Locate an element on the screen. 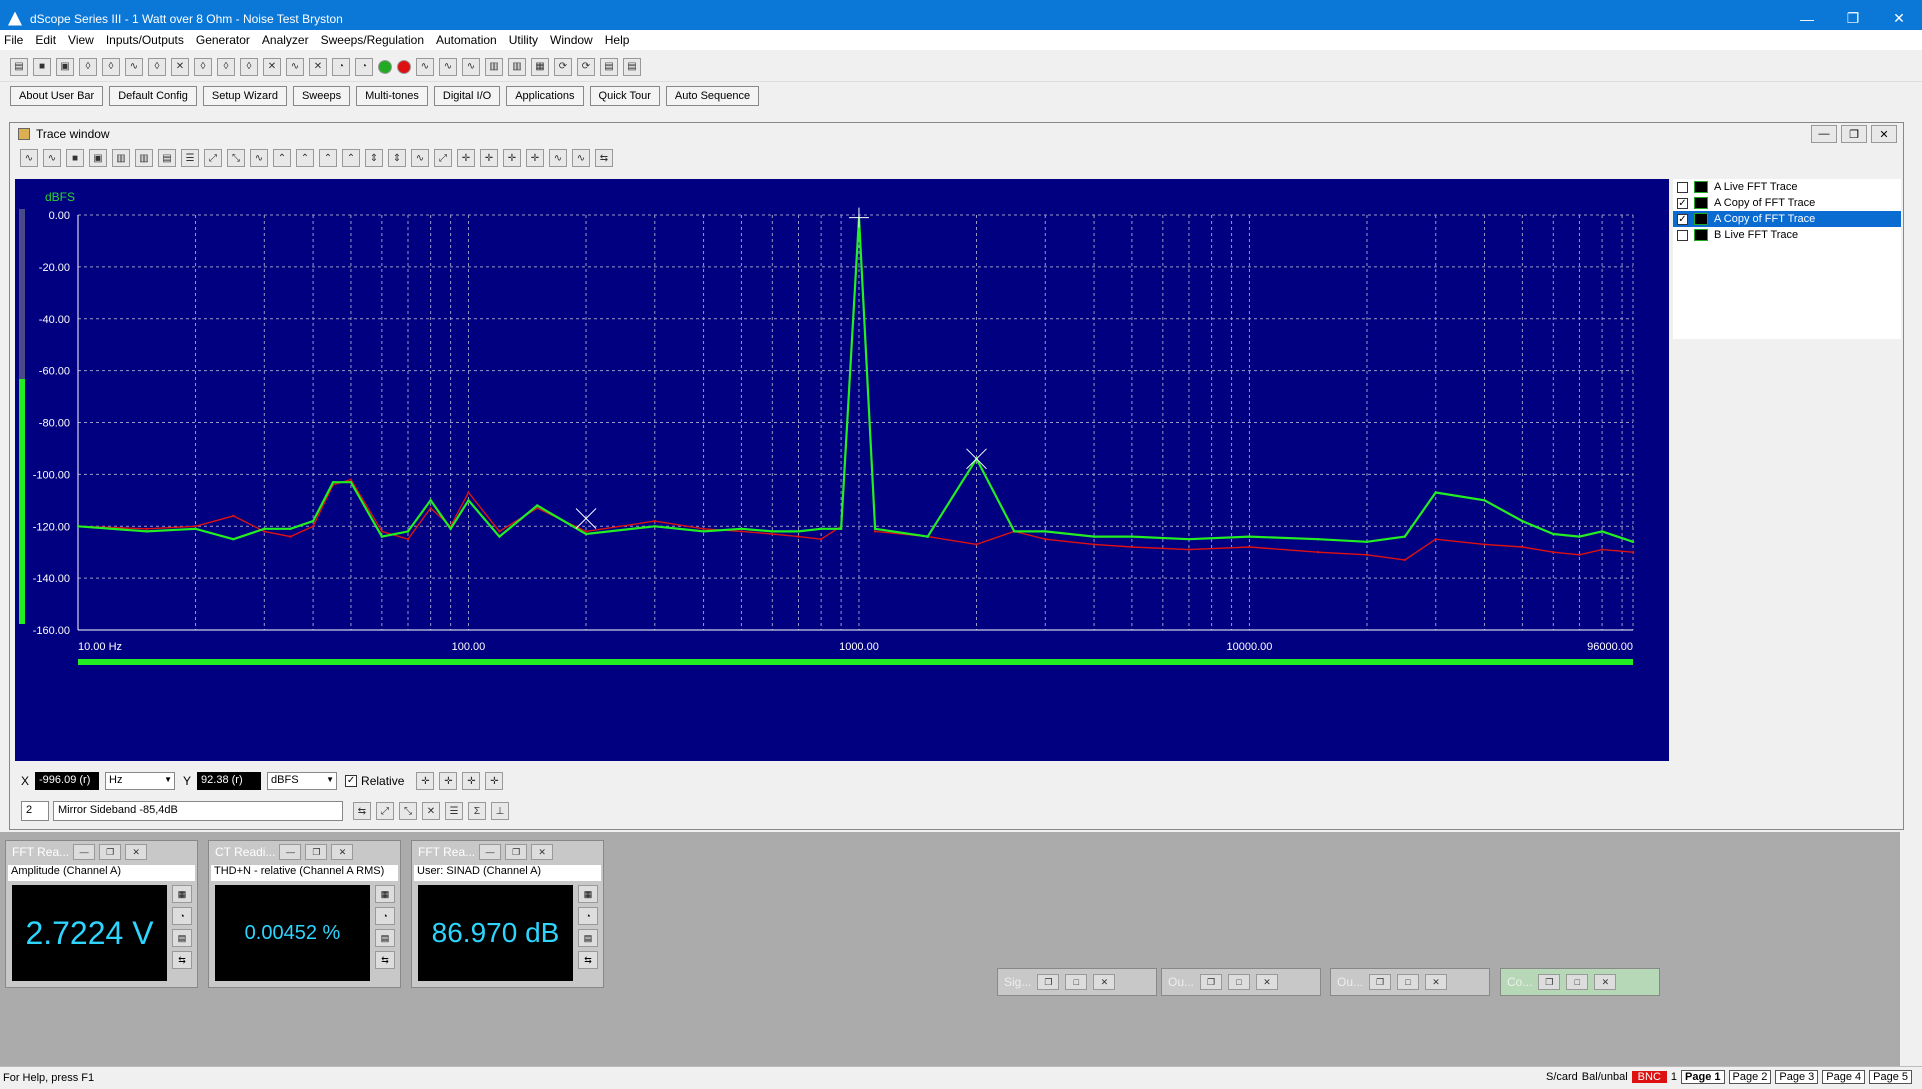  annotation-tool-icon: ⤢ is located at coordinates (385, 811).